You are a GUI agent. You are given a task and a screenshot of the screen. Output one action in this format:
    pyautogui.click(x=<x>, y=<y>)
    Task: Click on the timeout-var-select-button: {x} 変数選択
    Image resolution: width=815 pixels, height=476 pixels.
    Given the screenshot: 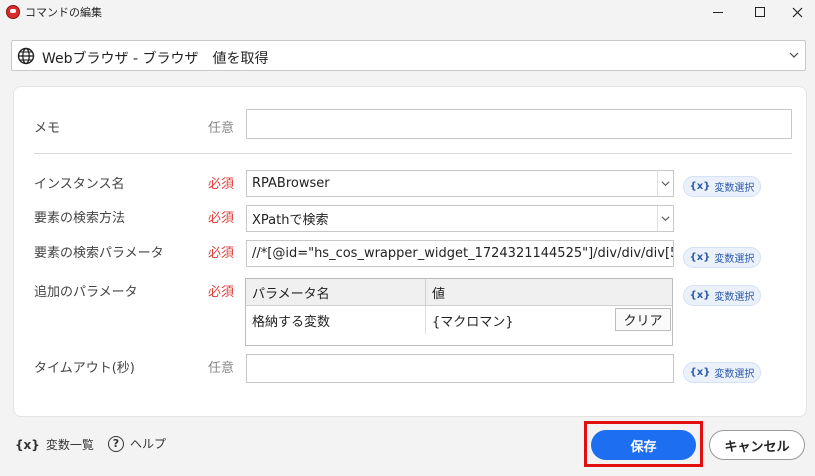 What is the action you would take?
    pyautogui.click(x=722, y=372)
    